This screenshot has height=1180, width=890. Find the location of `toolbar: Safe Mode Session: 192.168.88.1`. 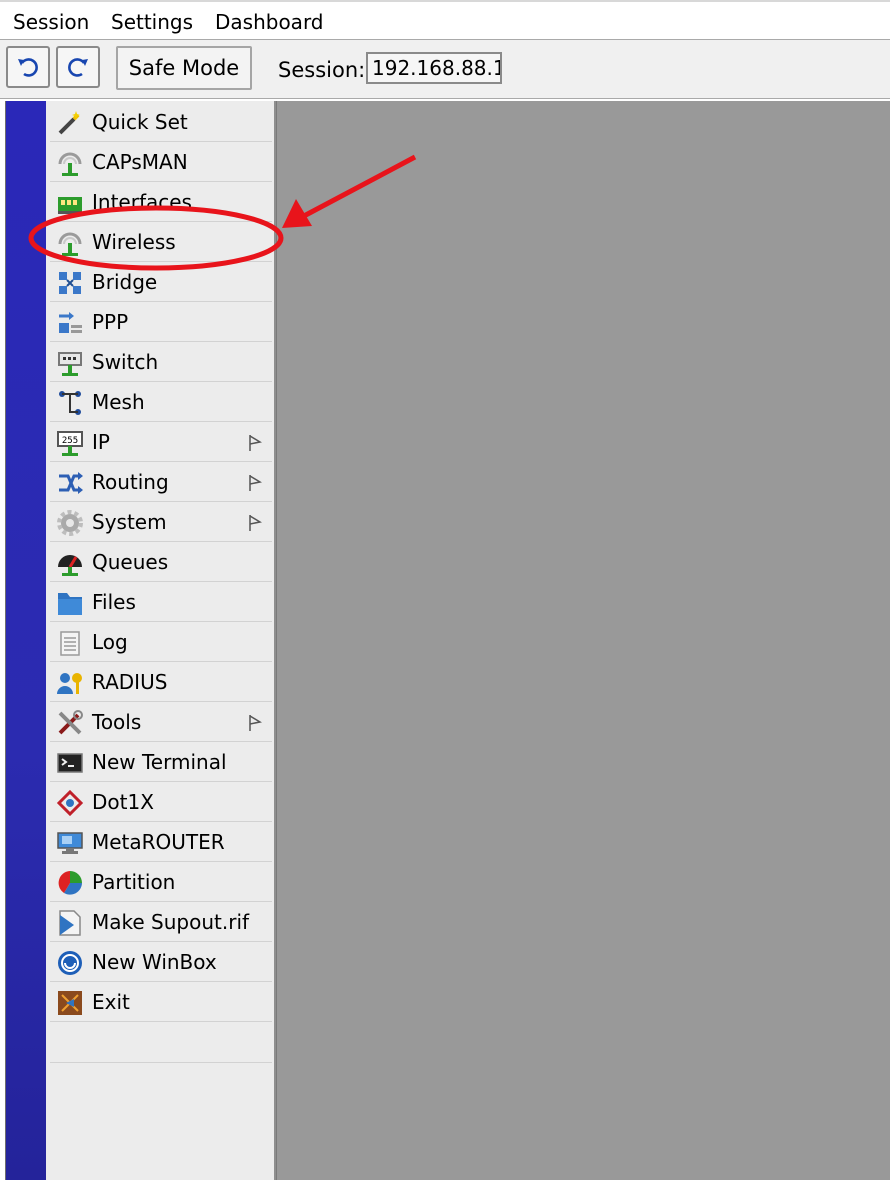

toolbar: Safe Mode Session: 192.168.88.1 is located at coordinates (445, 69).